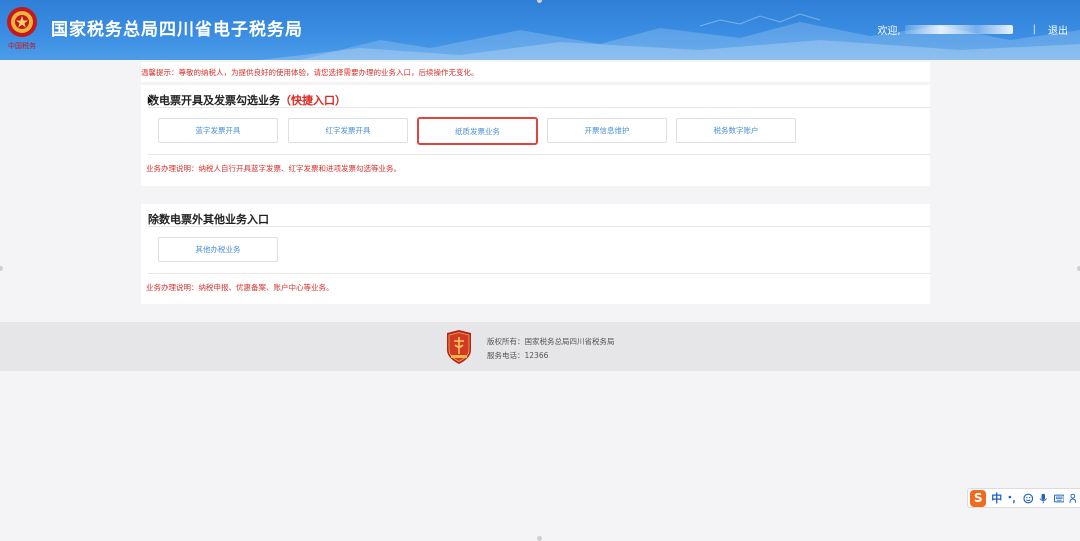 The width and height of the screenshot is (1080, 541). What do you see at coordinates (22, 28) in the screenshot?
I see `tax-emblem-icon: 中国税务` at bounding box center [22, 28].